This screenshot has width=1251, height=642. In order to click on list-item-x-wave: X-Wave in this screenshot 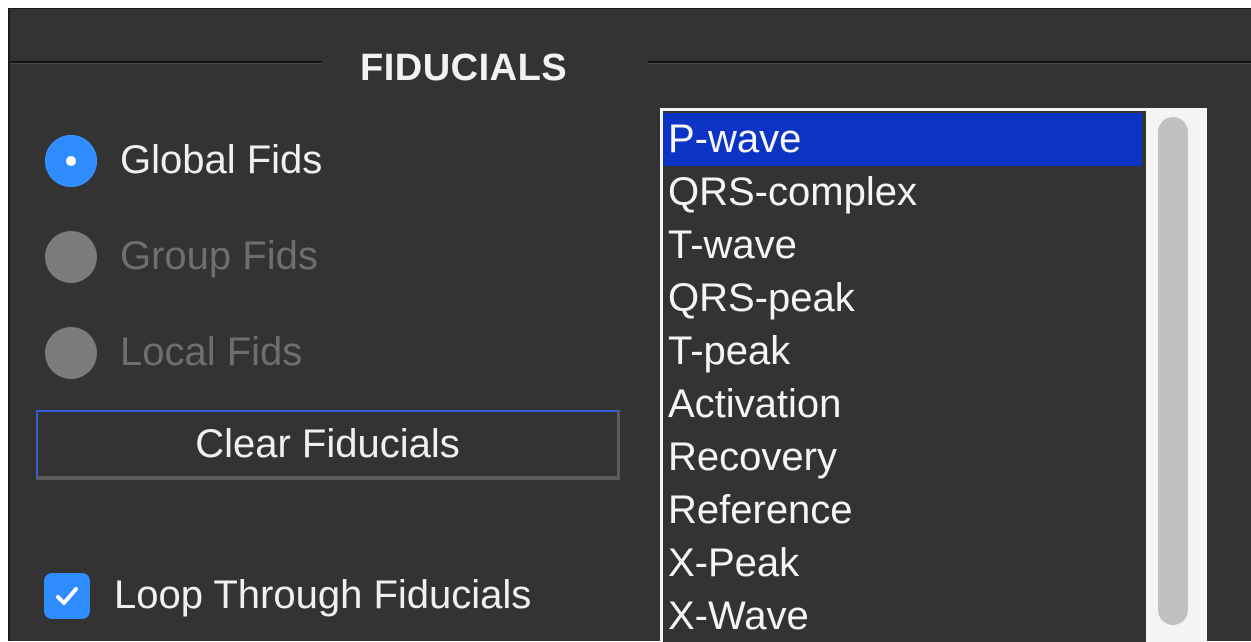, I will do `click(902, 616)`.